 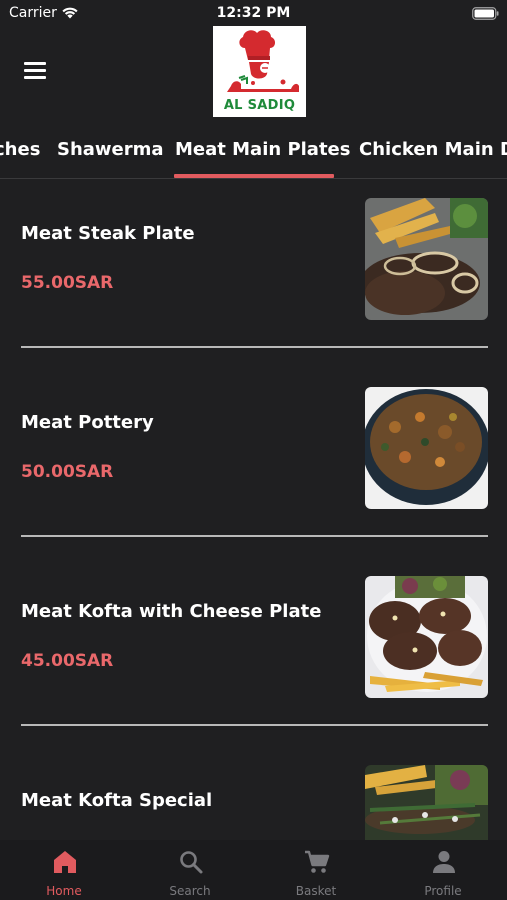 What do you see at coordinates (259, 71) in the screenshot?
I see `al-sadiq-logo: AL SADIQ` at bounding box center [259, 71].